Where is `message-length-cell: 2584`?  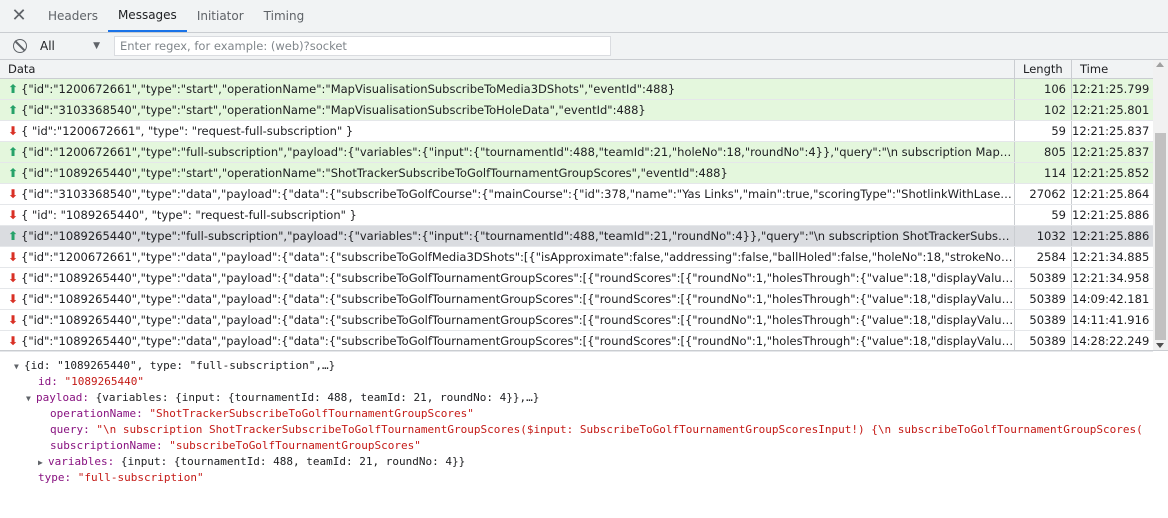
message-length-cell: 2584 is located at coordinates (1043, 257).